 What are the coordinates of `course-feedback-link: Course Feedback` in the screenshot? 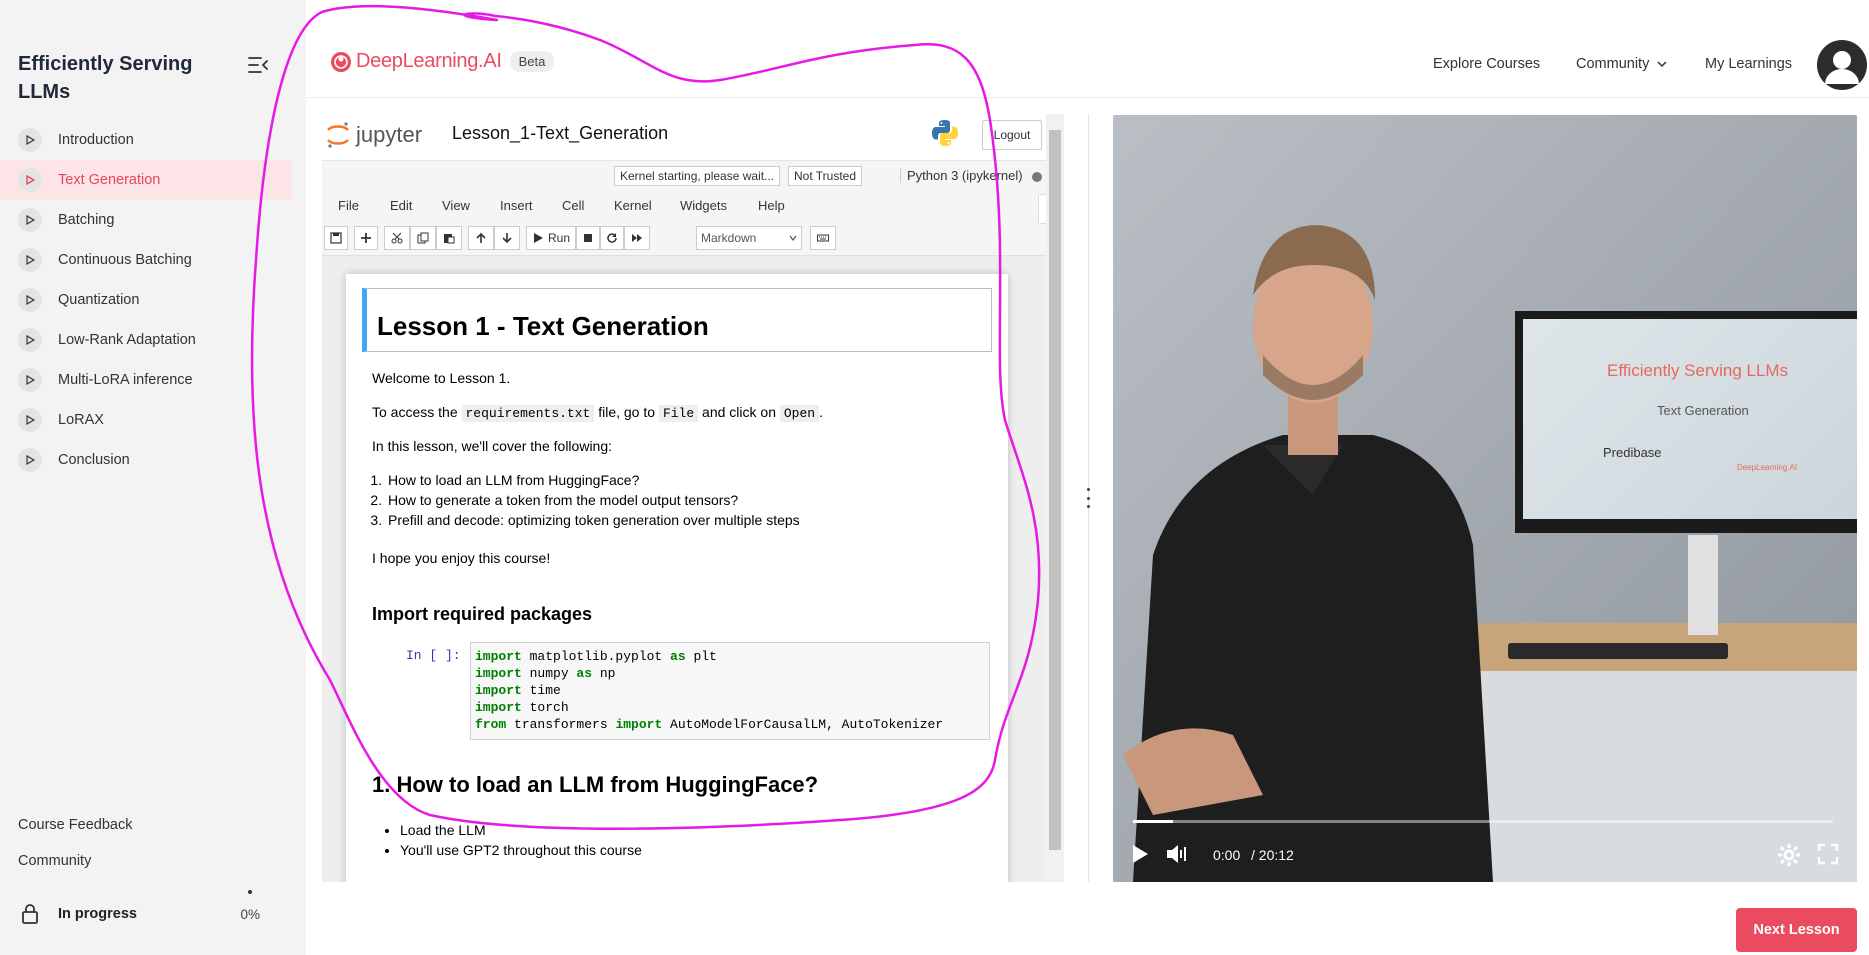 It's located at (148, 833).